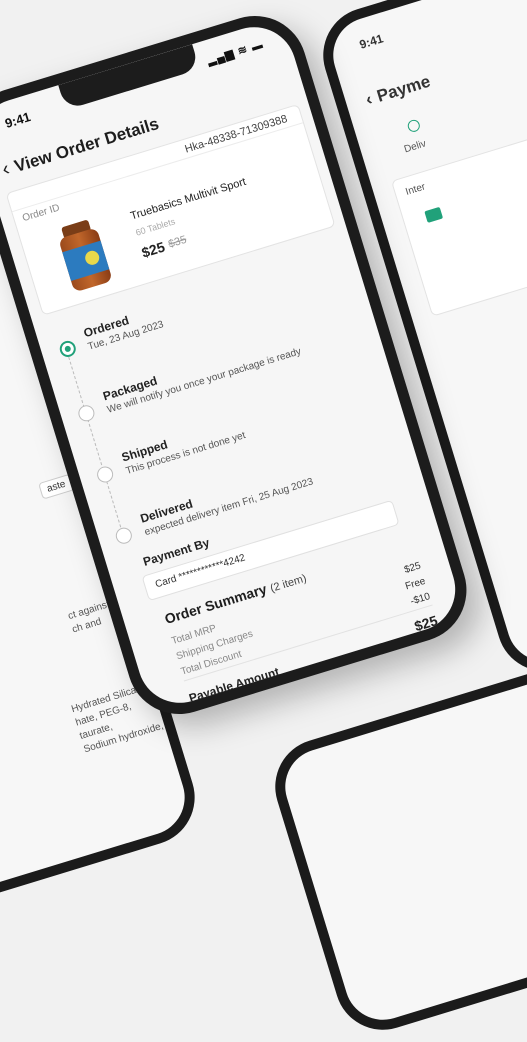 The width and height of the screenshot is (527, 1042). Describe the element at coordinates (86, 413) in the screenshot. I see `timeline-dot-packaged` at that location.